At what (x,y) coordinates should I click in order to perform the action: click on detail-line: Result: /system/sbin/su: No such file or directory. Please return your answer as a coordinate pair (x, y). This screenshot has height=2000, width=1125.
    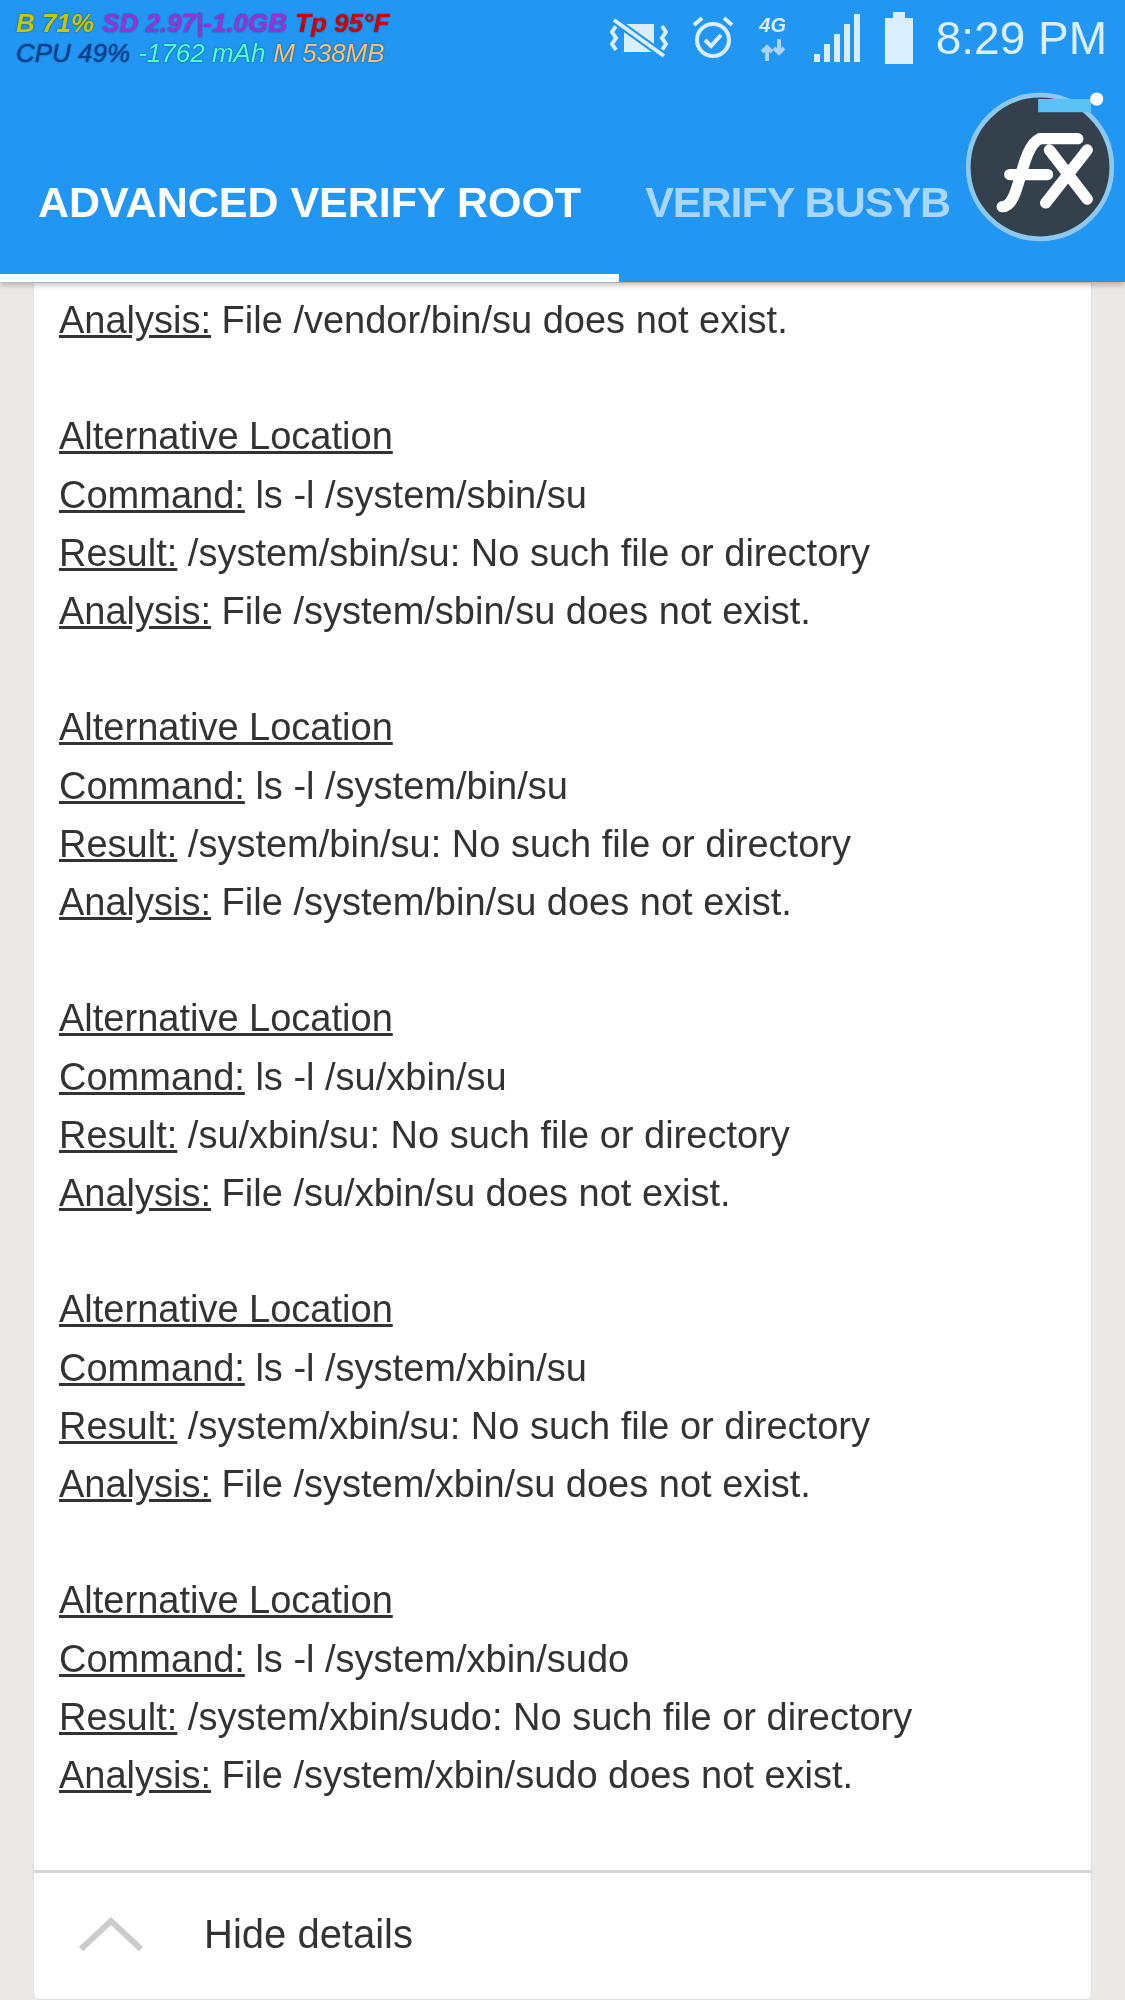
    Looking at the image, I should click on (465, 553).